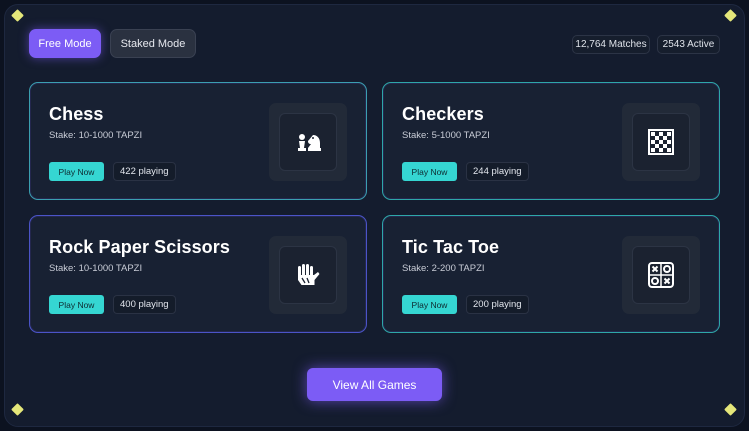  What do you see at coordinates (139, 247) in the screenshot?
I see `game-title: Rock Paper Scissors` at bounding box center [139, 247].